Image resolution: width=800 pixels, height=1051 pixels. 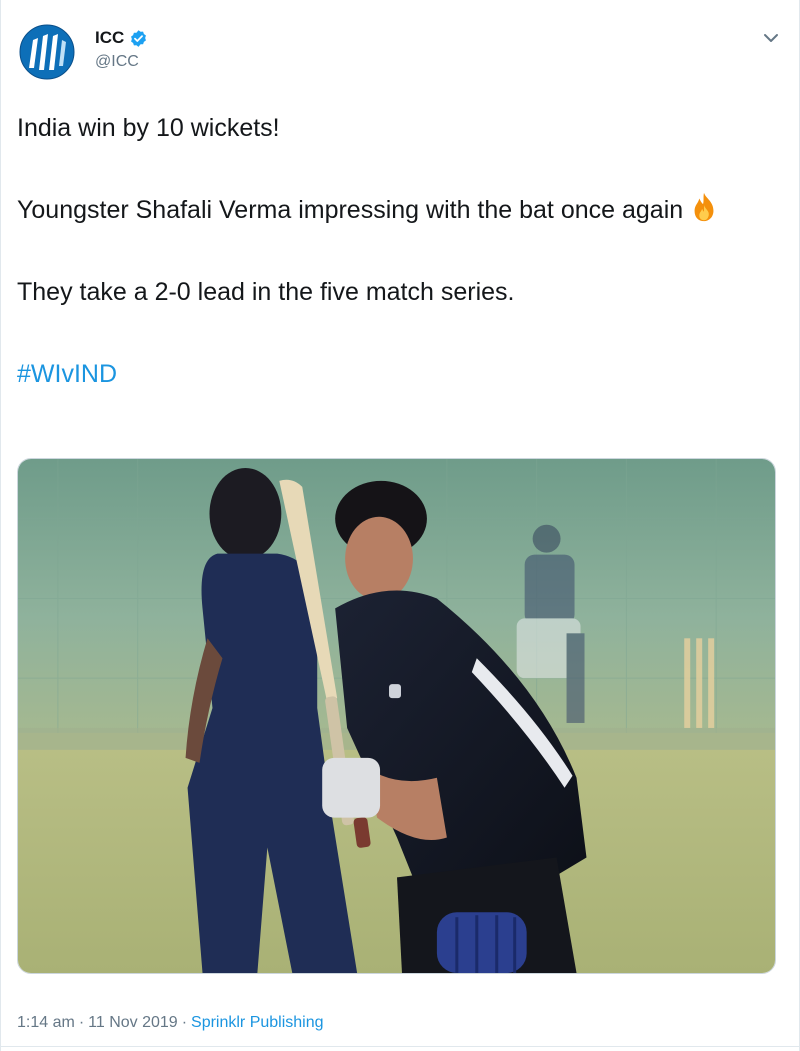 I want to click on display-name-row: ICC, so click(x=121, y=38).